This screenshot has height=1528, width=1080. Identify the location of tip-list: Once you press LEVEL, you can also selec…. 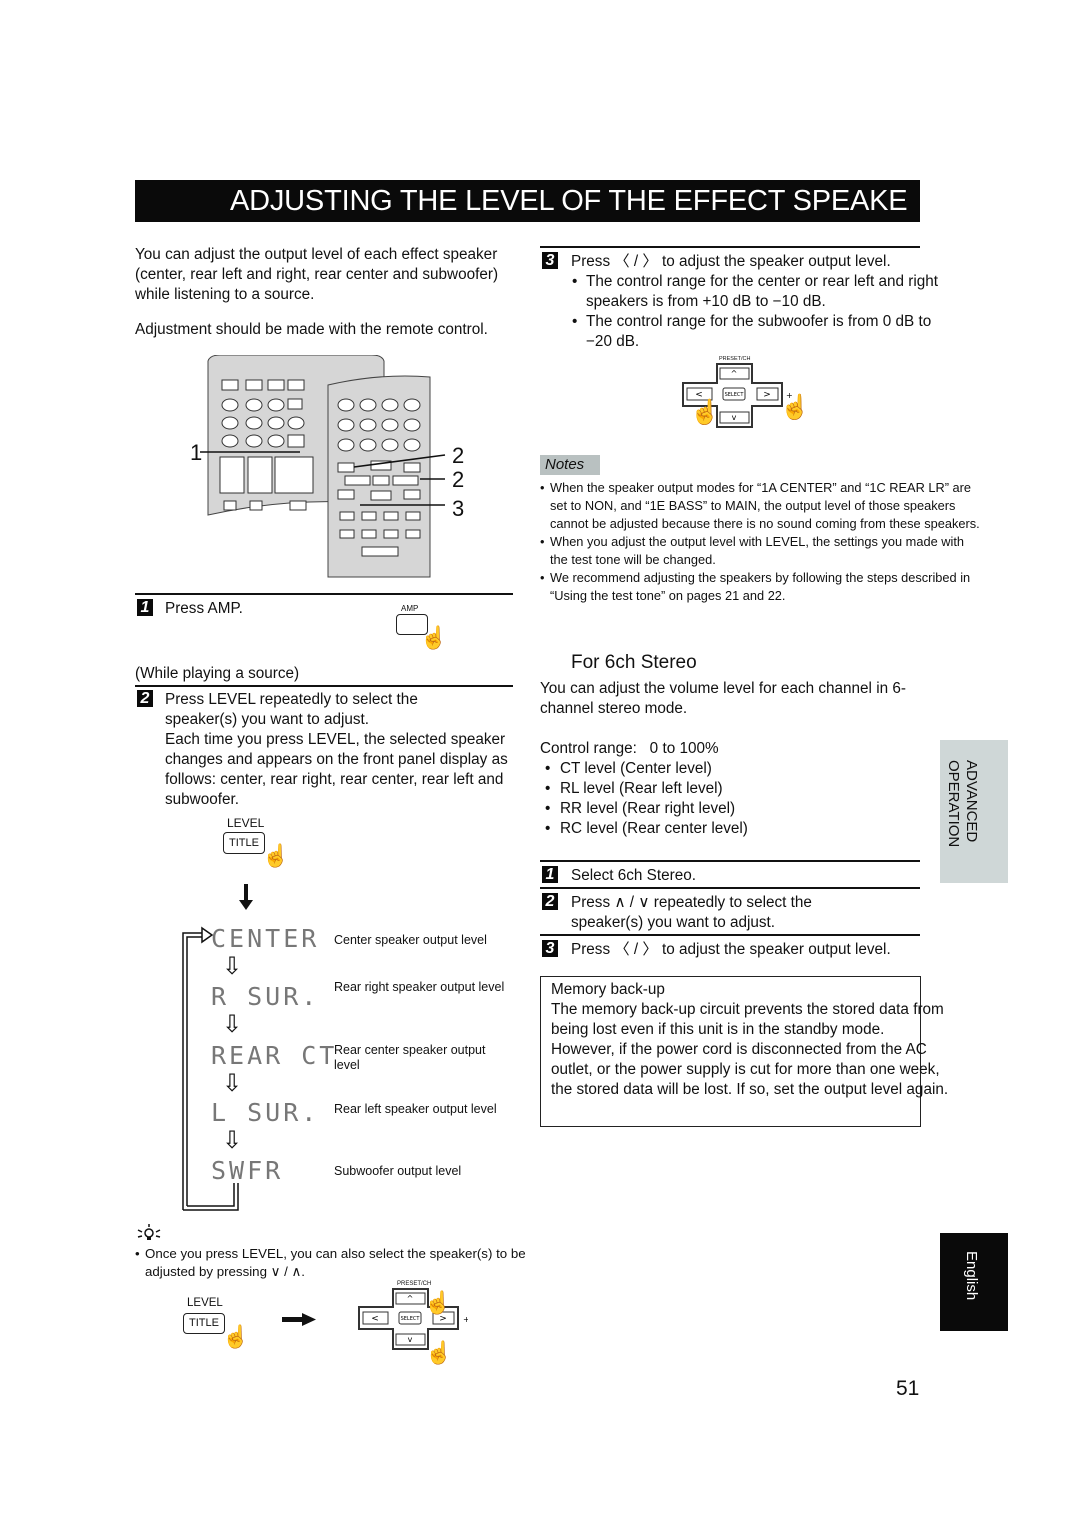
(340, 1263).